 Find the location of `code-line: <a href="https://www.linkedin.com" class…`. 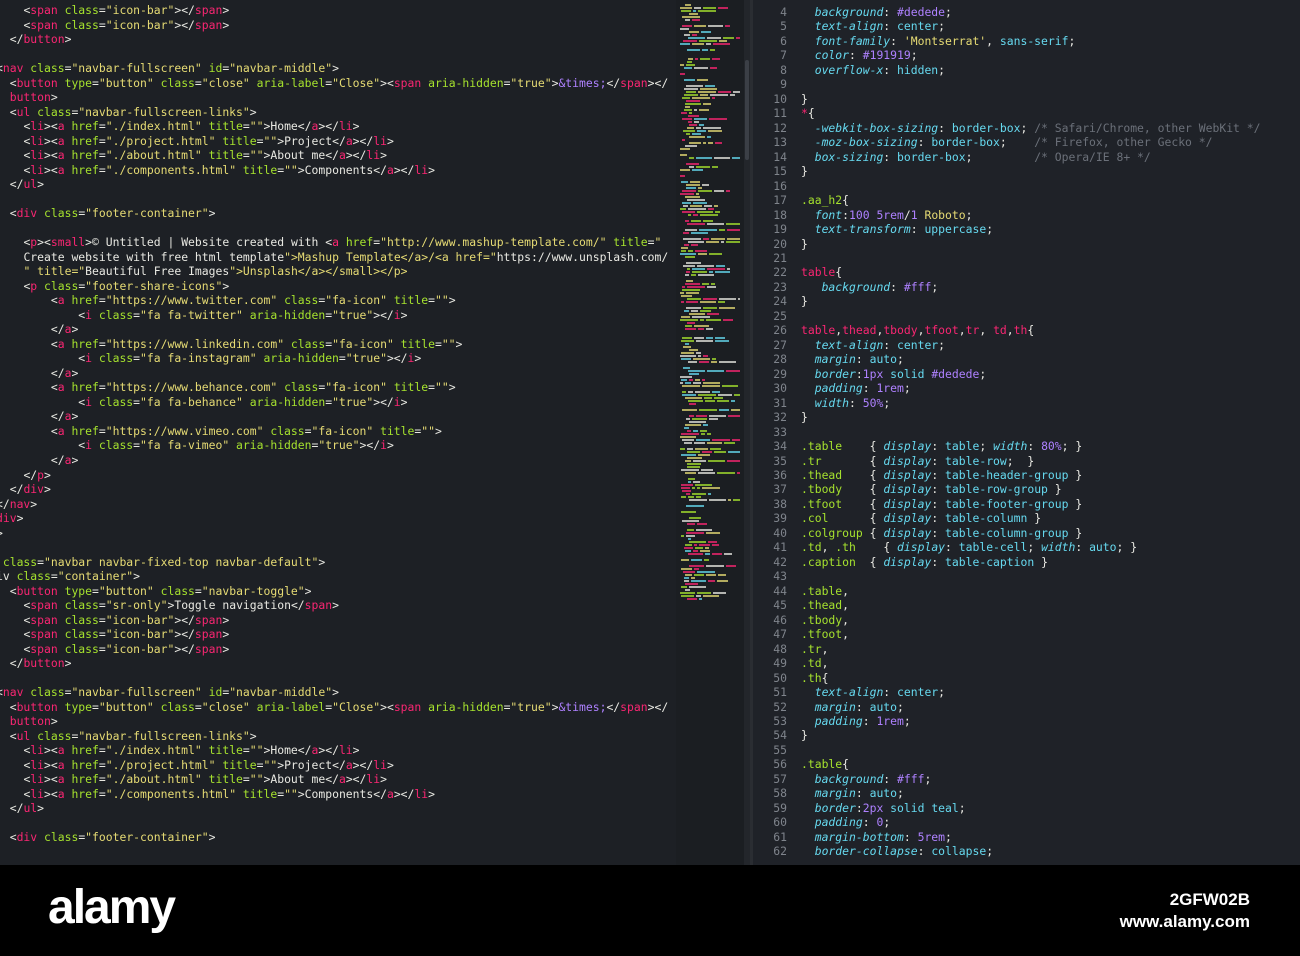

code-line: <a href="https://www.linkedin.com" class… is located at coordinates (334, 344).